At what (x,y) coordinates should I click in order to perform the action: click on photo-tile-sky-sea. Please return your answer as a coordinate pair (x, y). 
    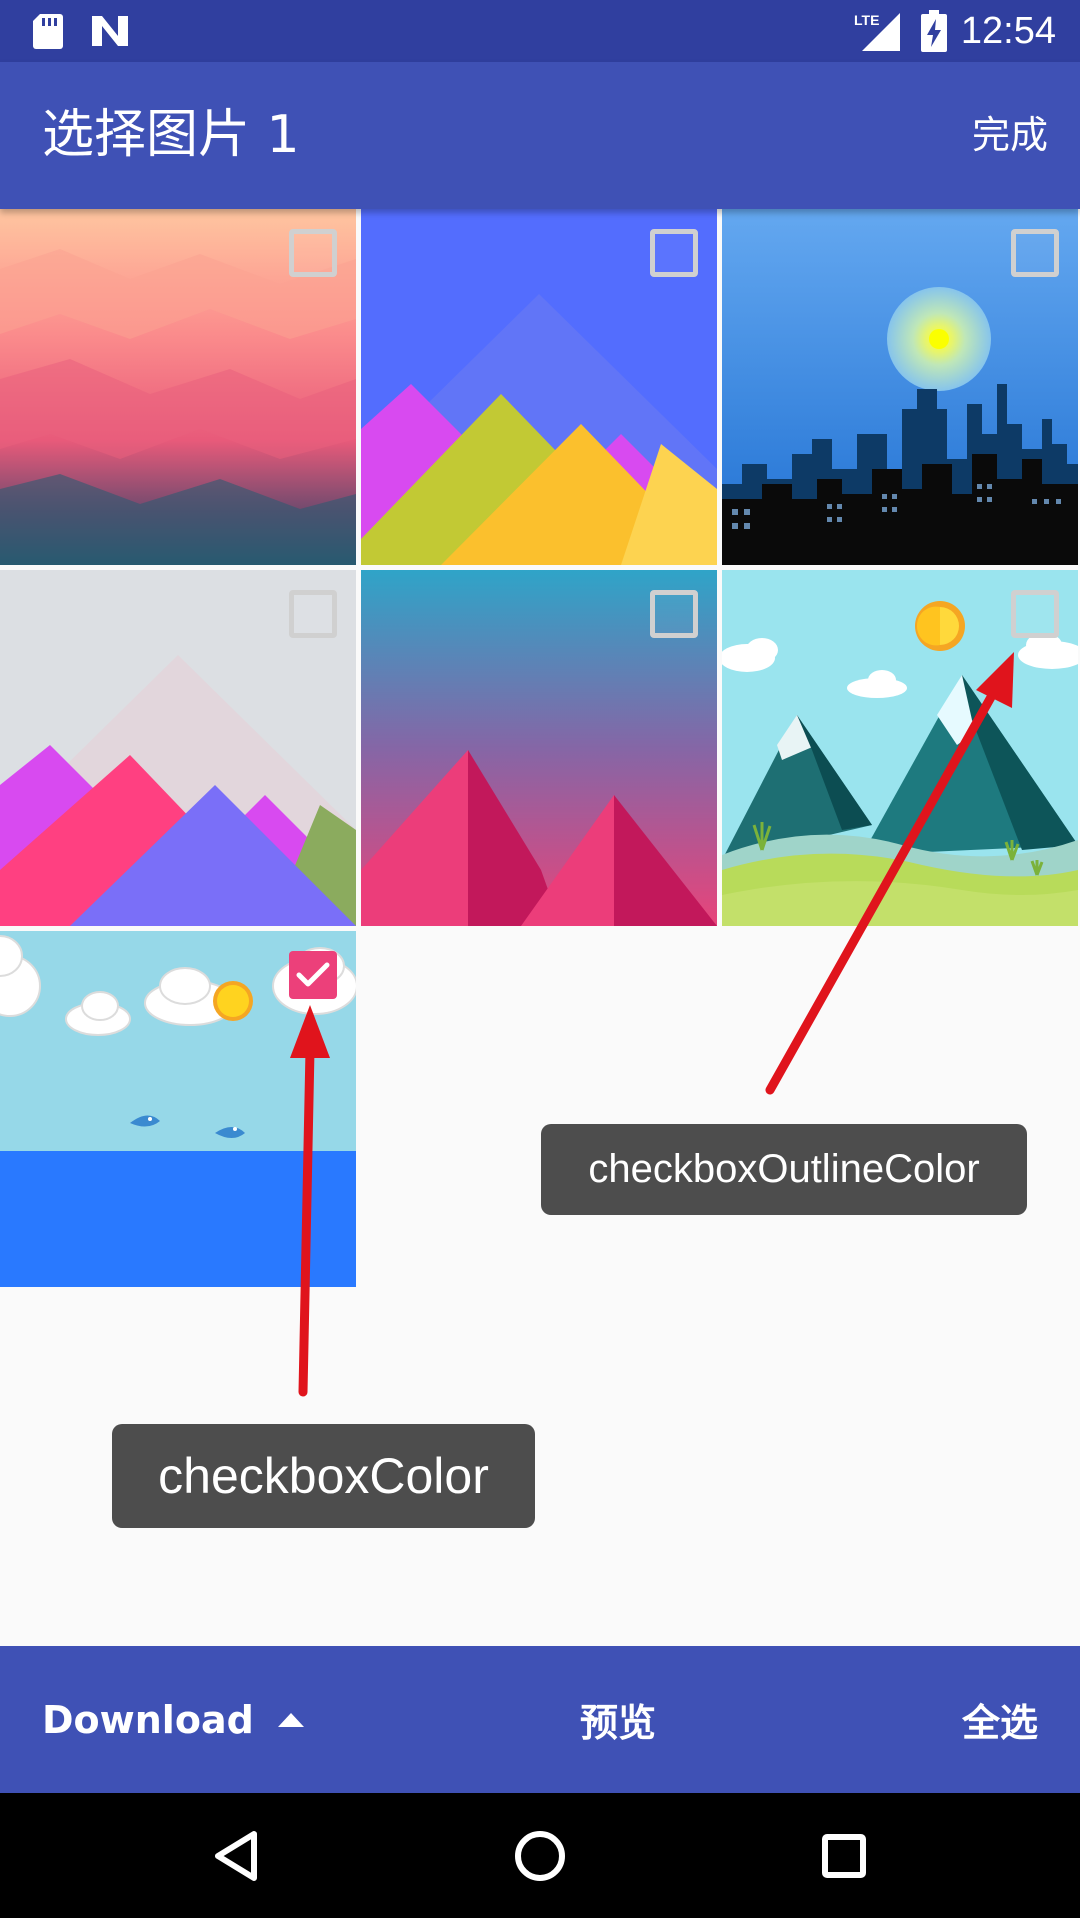
    Looking at the image, I should click on (178, 1109).